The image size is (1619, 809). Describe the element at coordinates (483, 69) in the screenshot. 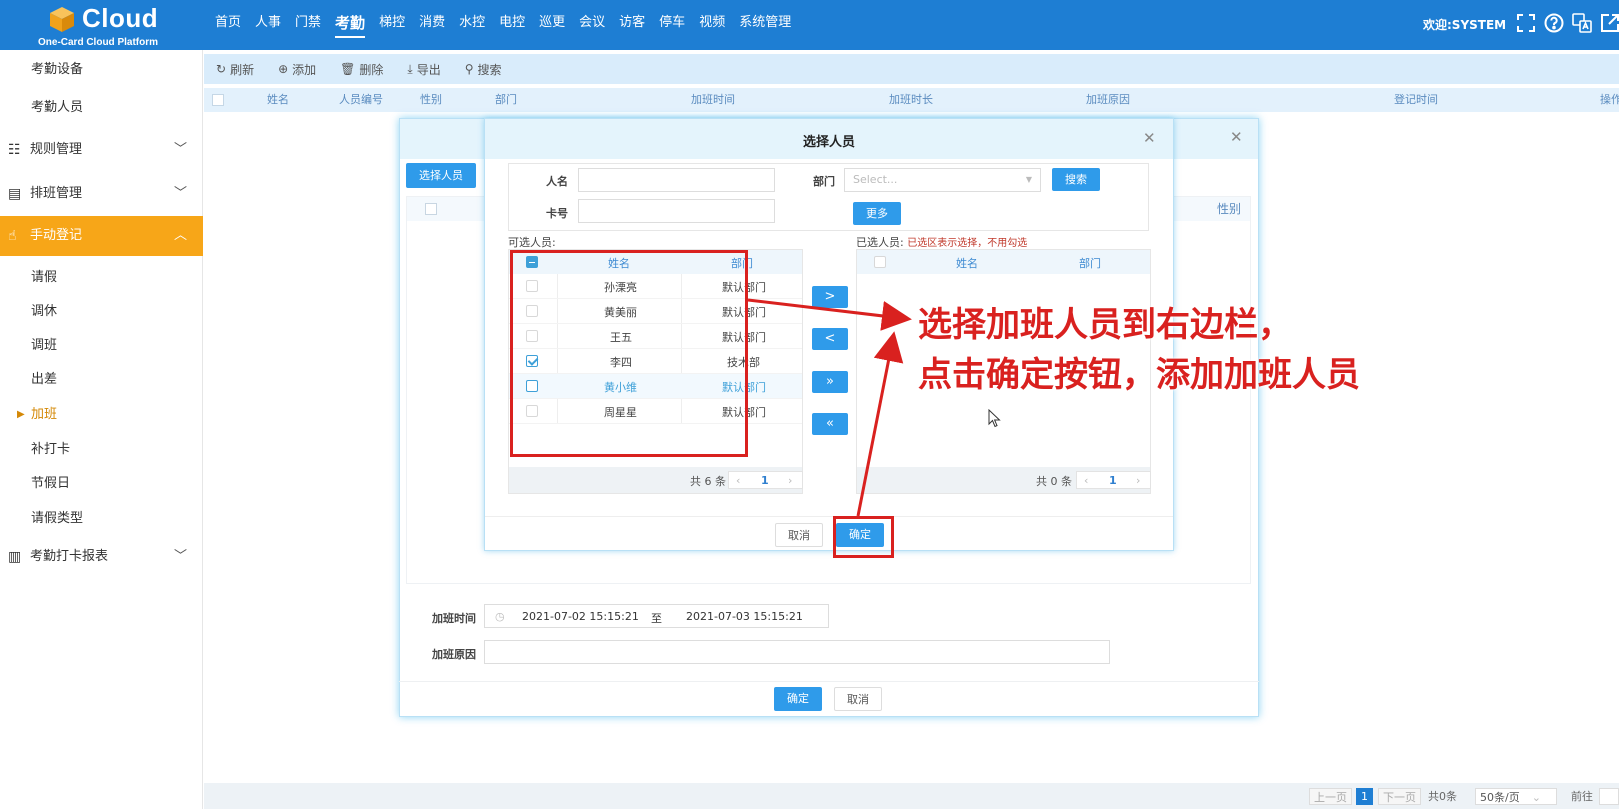

I see `search-button: ⚲ 搜索` at that location.